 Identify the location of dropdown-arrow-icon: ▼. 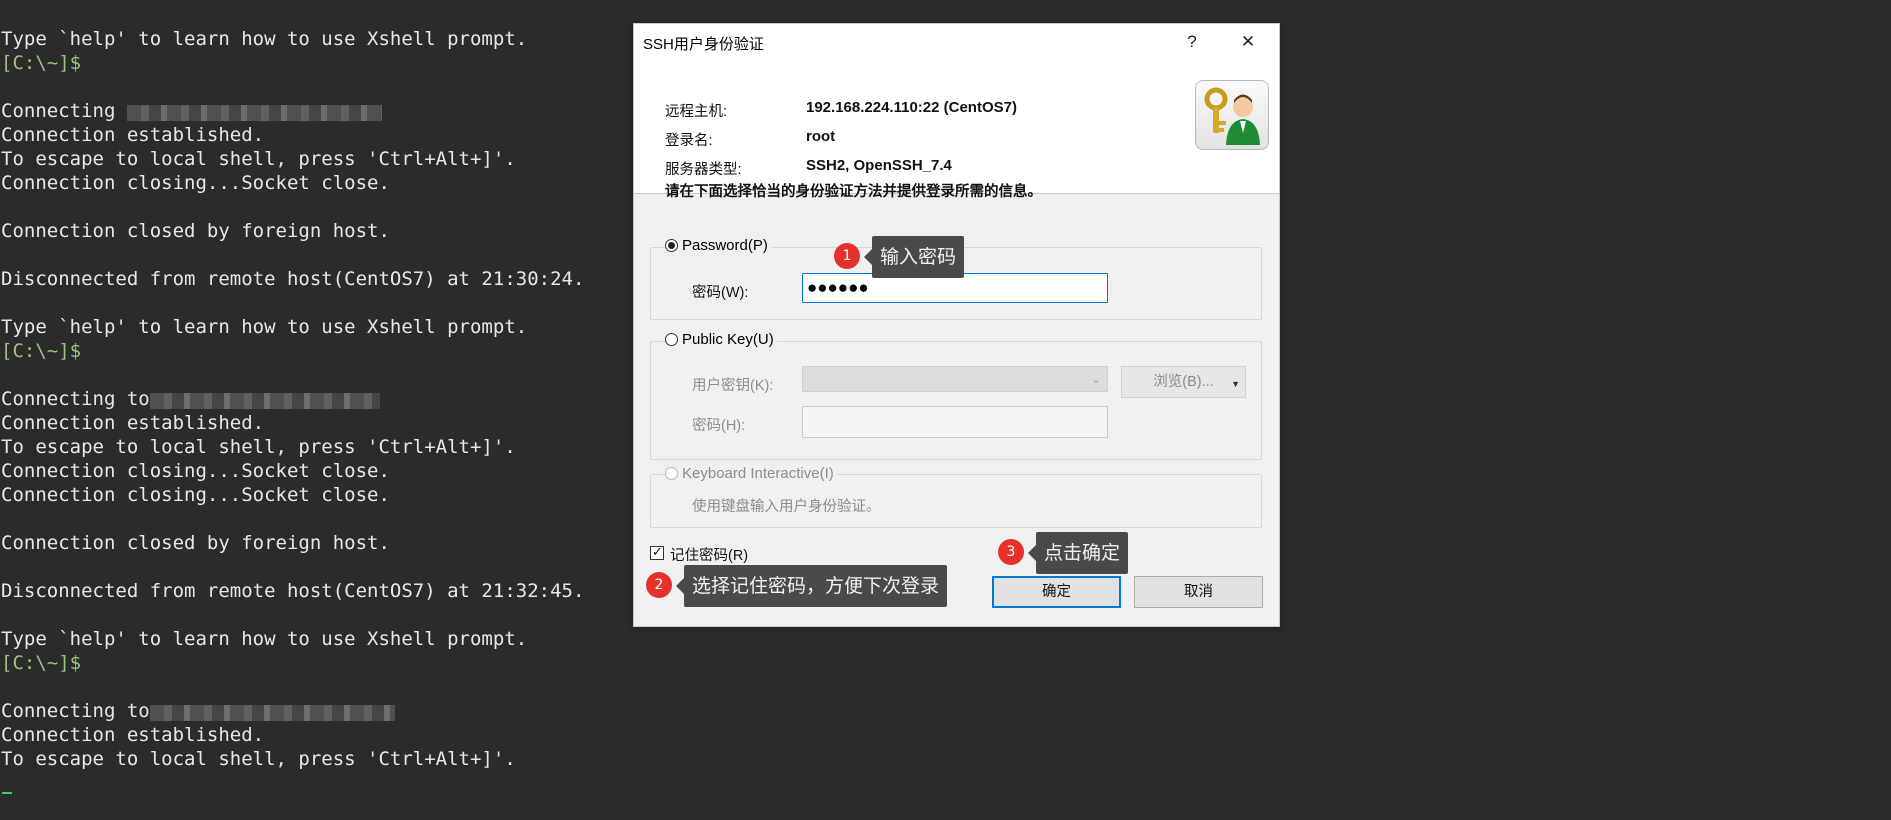
(1235, 384).